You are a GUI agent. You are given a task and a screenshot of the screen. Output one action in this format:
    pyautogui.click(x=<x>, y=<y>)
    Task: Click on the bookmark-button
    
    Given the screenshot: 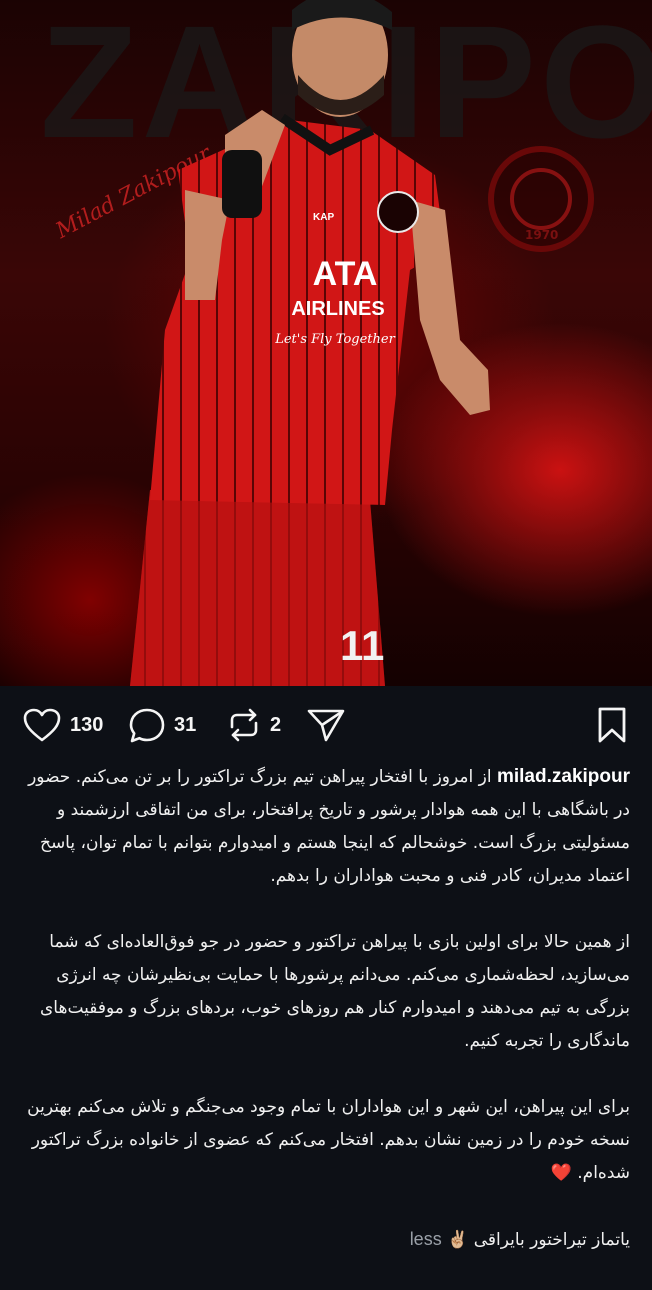 What is the action you would take?
    pyautogui.click(x=612, y=727)
    